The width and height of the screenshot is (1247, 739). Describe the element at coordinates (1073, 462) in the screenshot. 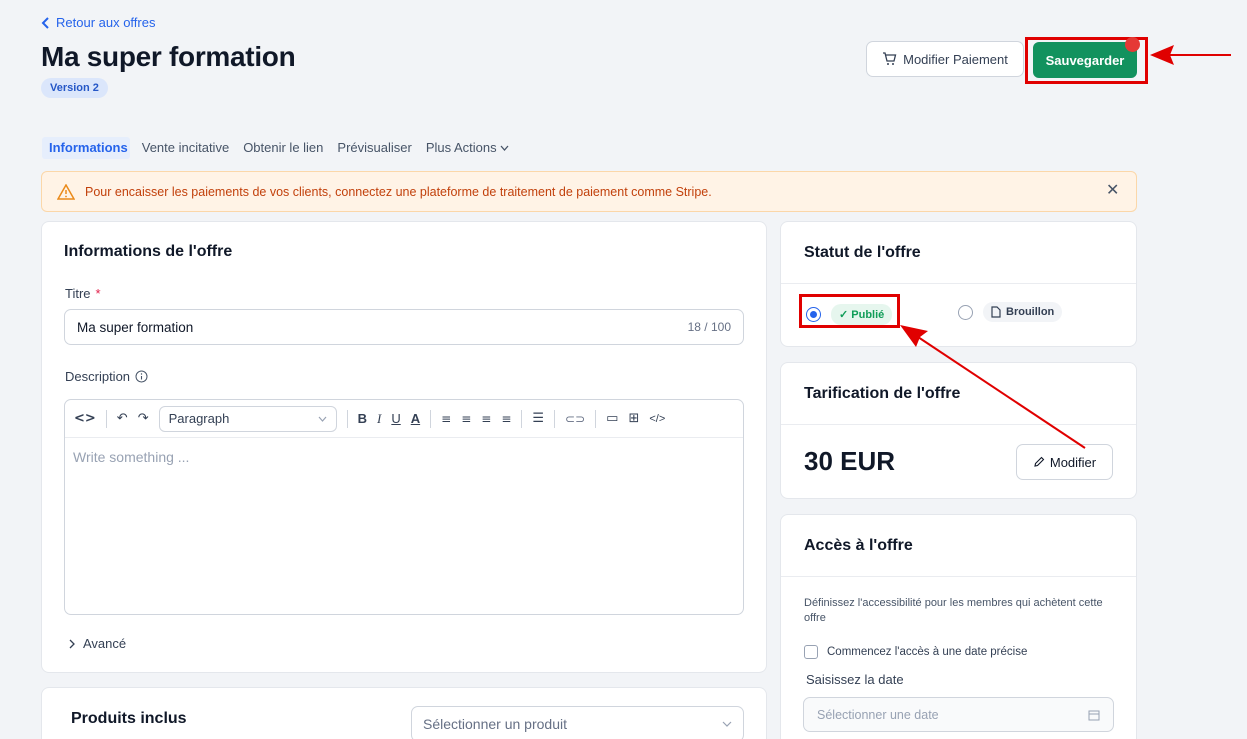

I see `edit-price-label: Modifier` at that location.